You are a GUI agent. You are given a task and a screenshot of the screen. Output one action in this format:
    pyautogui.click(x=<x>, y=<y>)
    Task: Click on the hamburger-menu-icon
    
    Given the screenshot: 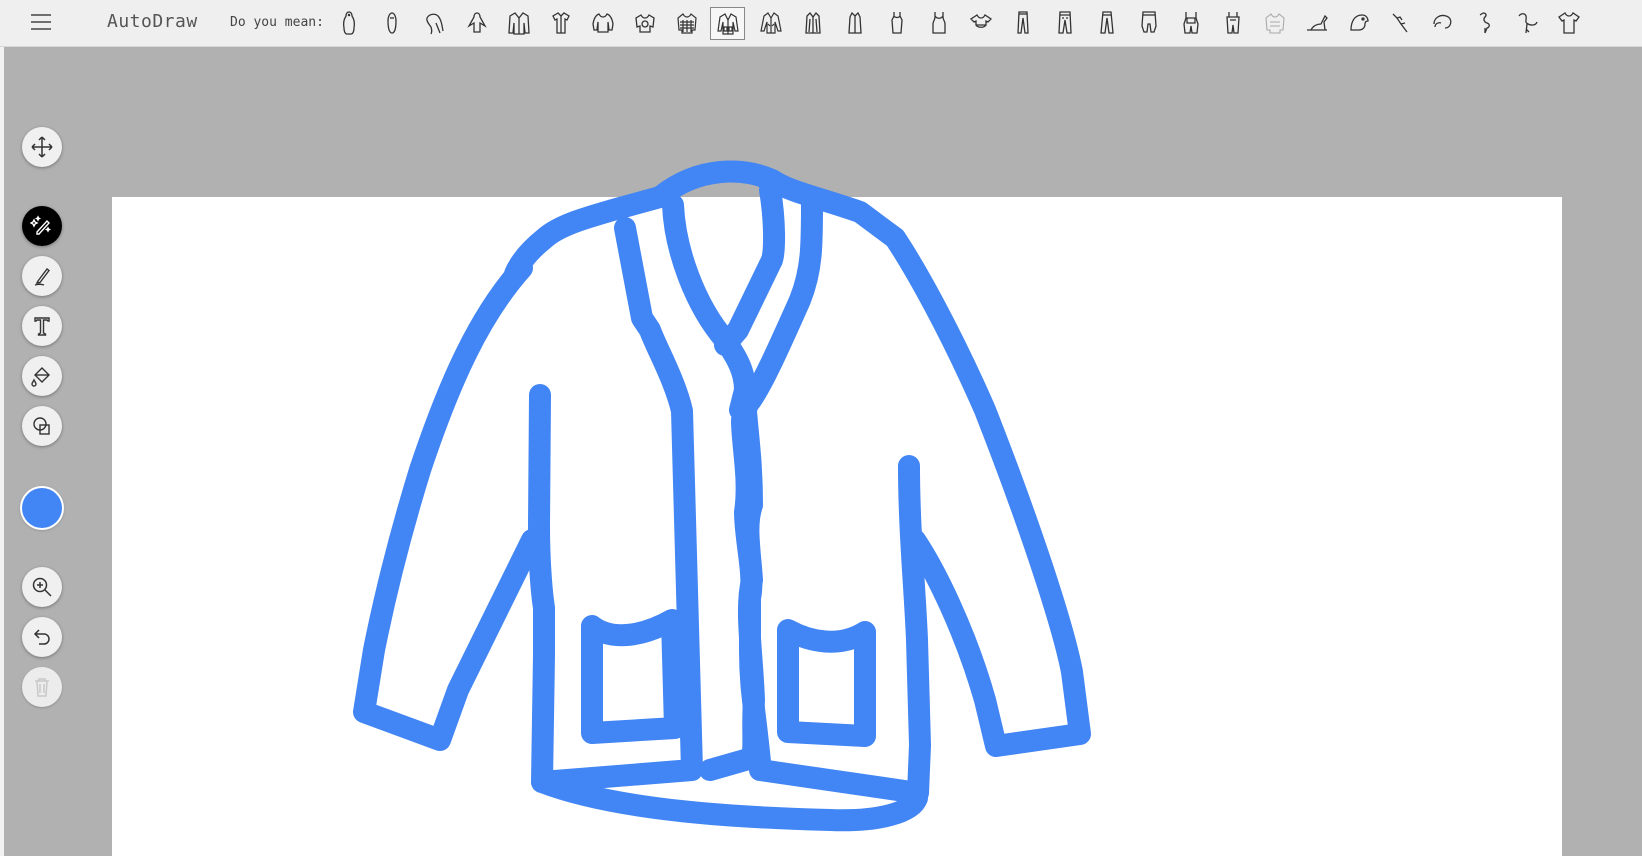 What is the action you would take?
    pyautogui.click(x=41, y=22)
    